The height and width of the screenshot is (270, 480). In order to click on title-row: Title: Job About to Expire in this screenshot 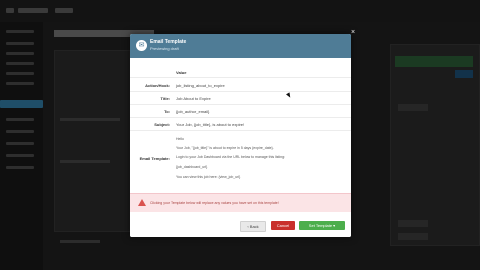, I will do `click(240, 98)`.